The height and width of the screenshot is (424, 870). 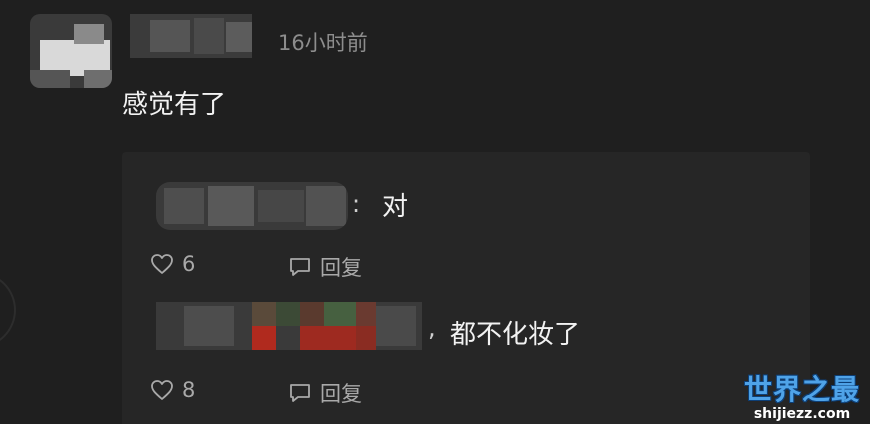 I want to click on user-avatar, so click(x=71, y=51).